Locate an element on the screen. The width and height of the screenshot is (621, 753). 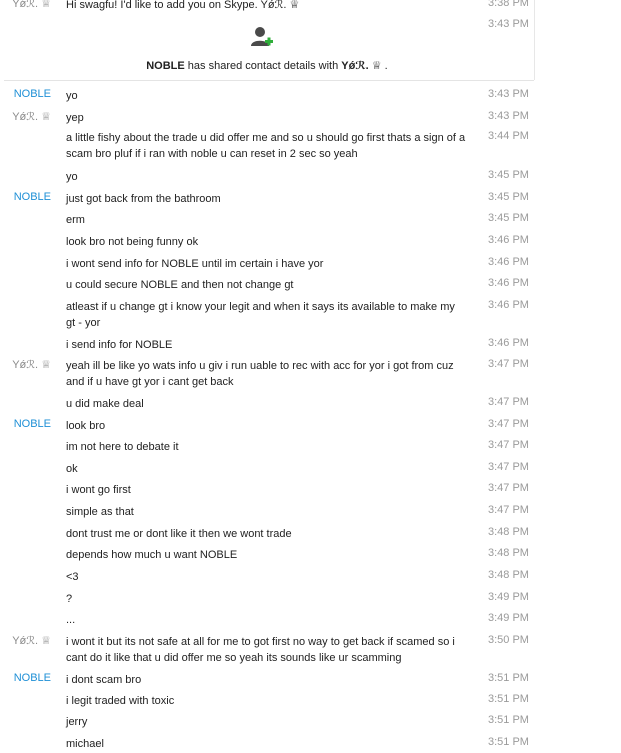
message-text: jerry is located at coordinates (77, 722).